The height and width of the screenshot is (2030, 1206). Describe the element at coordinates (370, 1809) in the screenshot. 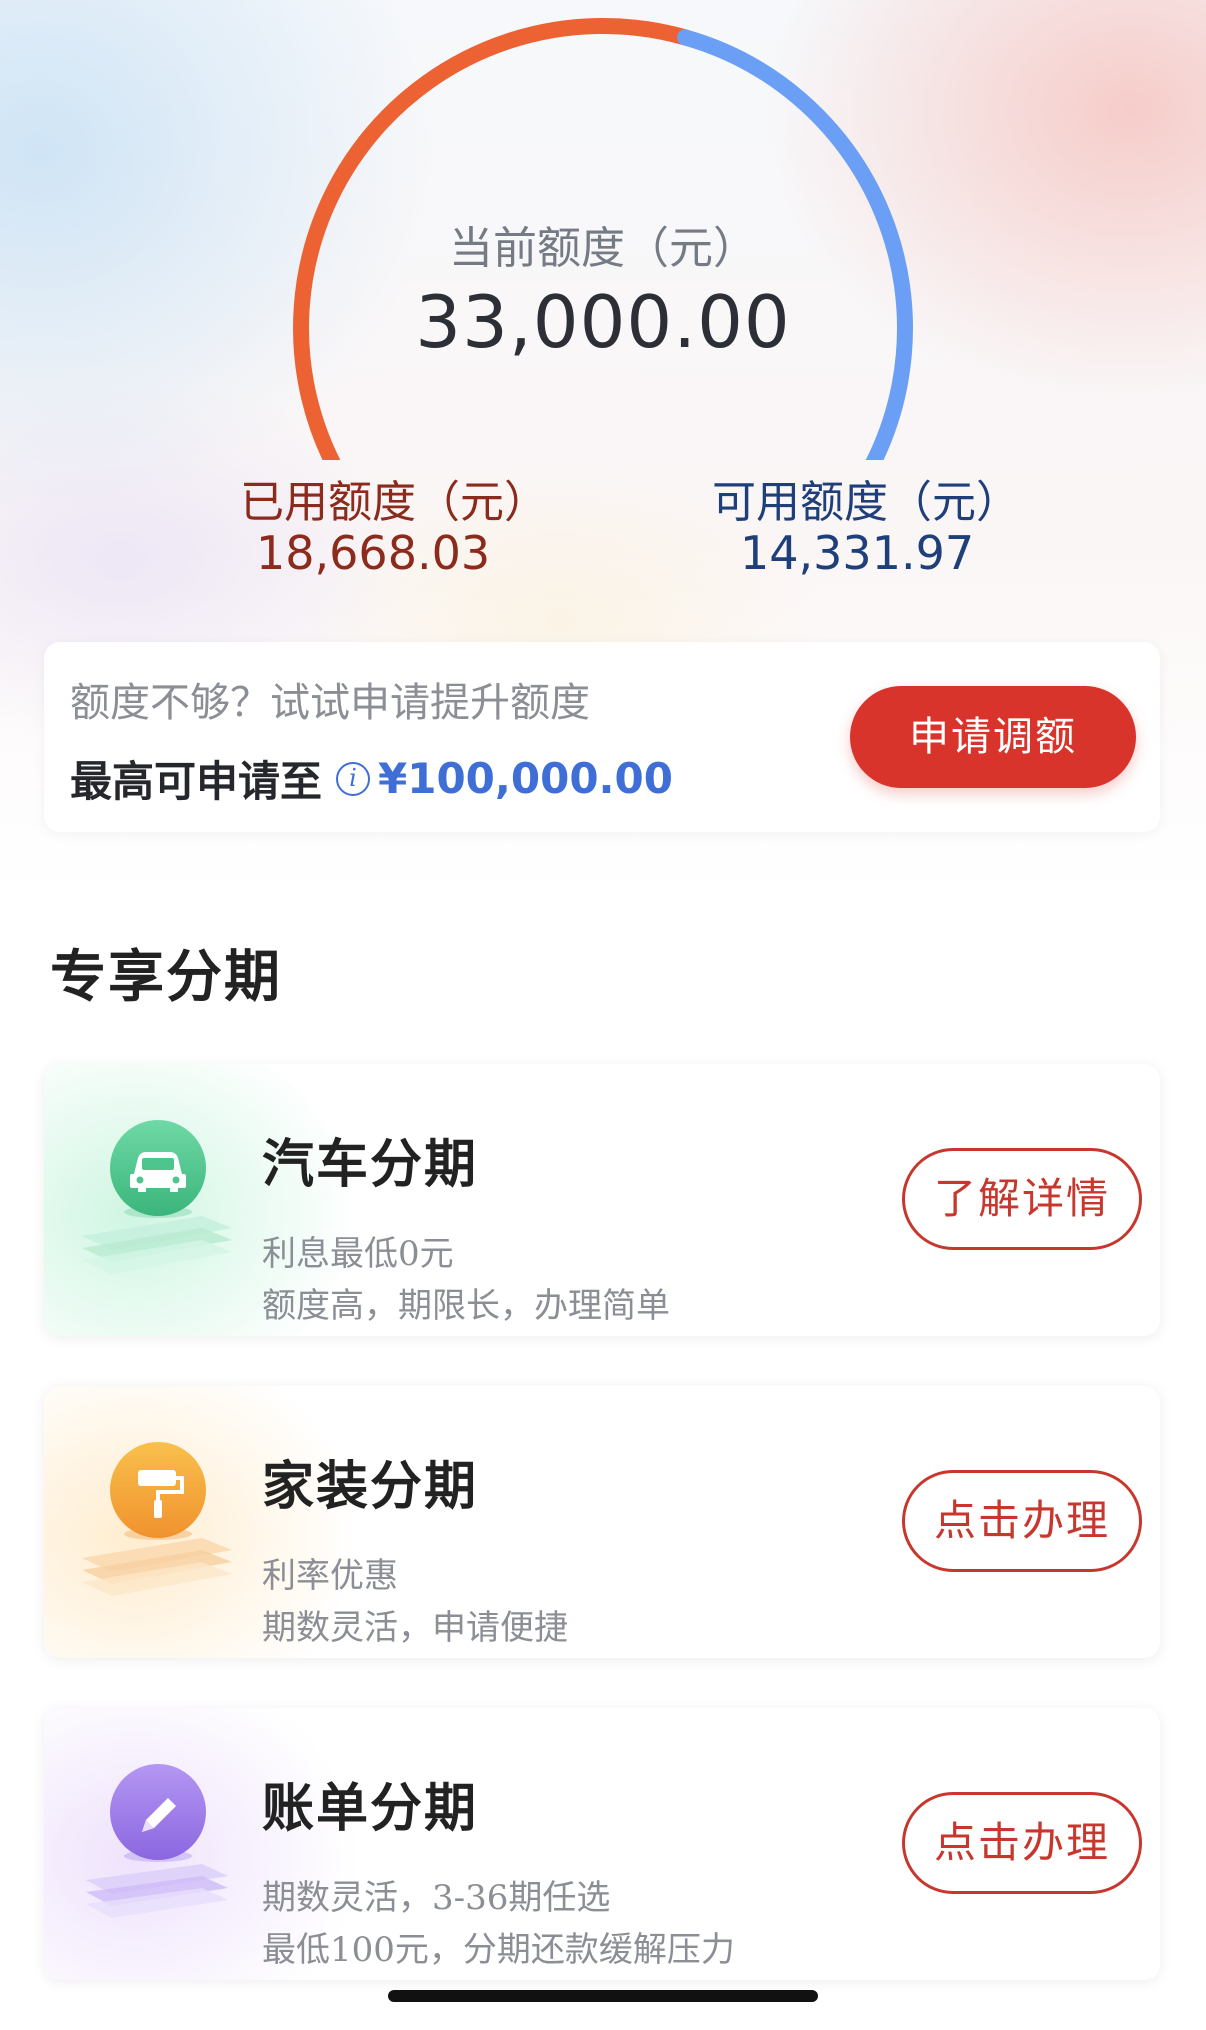

I see `product-title: 账单分期` at that location.